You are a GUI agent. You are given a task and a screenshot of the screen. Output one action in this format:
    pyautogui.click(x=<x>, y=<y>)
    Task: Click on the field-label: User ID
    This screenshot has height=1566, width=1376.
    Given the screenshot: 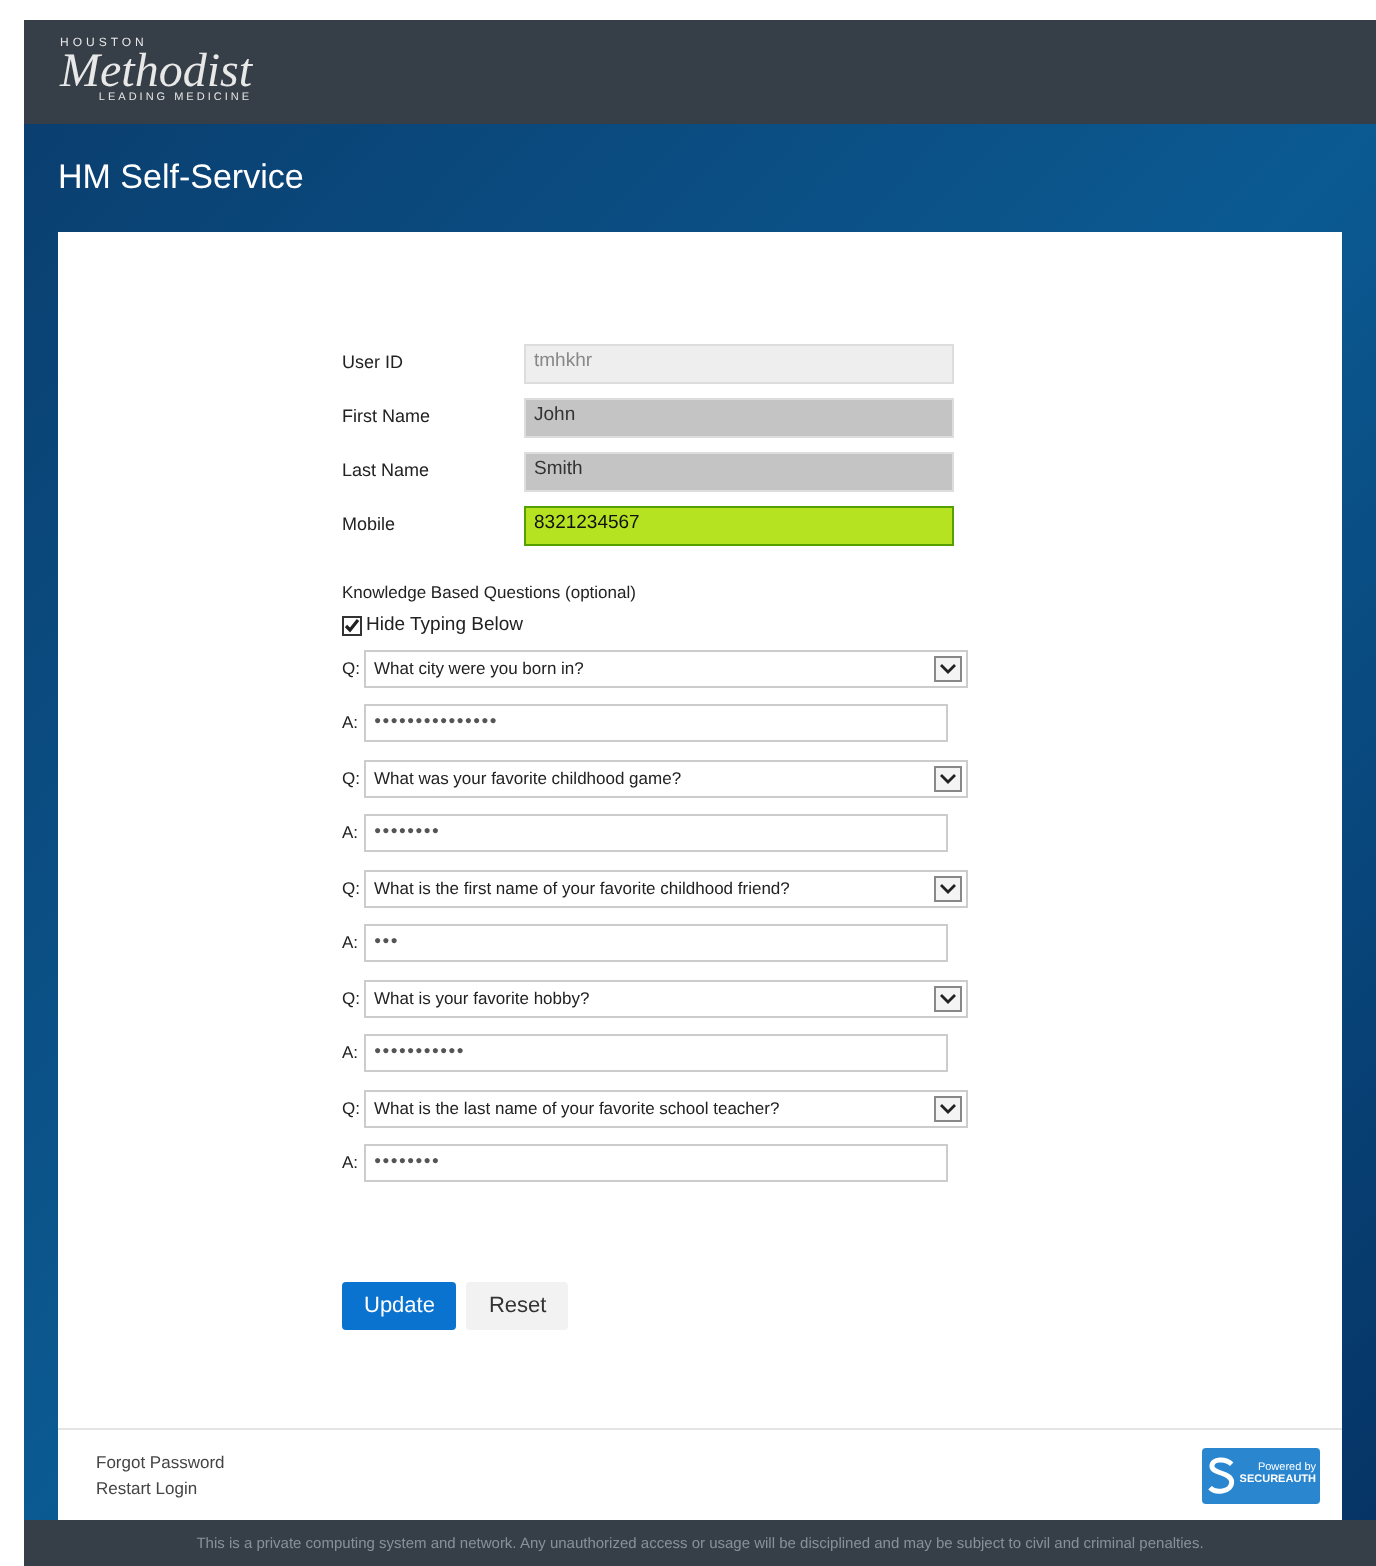 What is the action you would take?
    pyautogui.click(x=374, y=362)
    